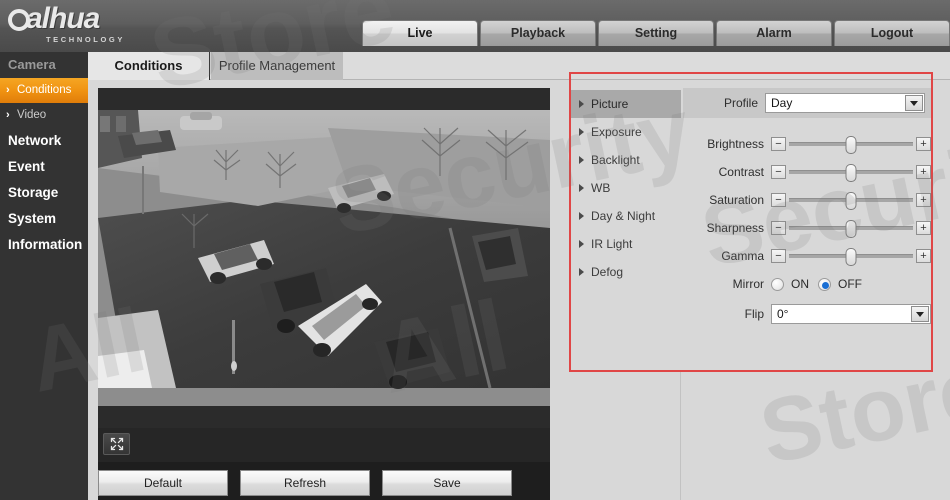  I want to click on mirror-on-label: ON, so click(800, 284).